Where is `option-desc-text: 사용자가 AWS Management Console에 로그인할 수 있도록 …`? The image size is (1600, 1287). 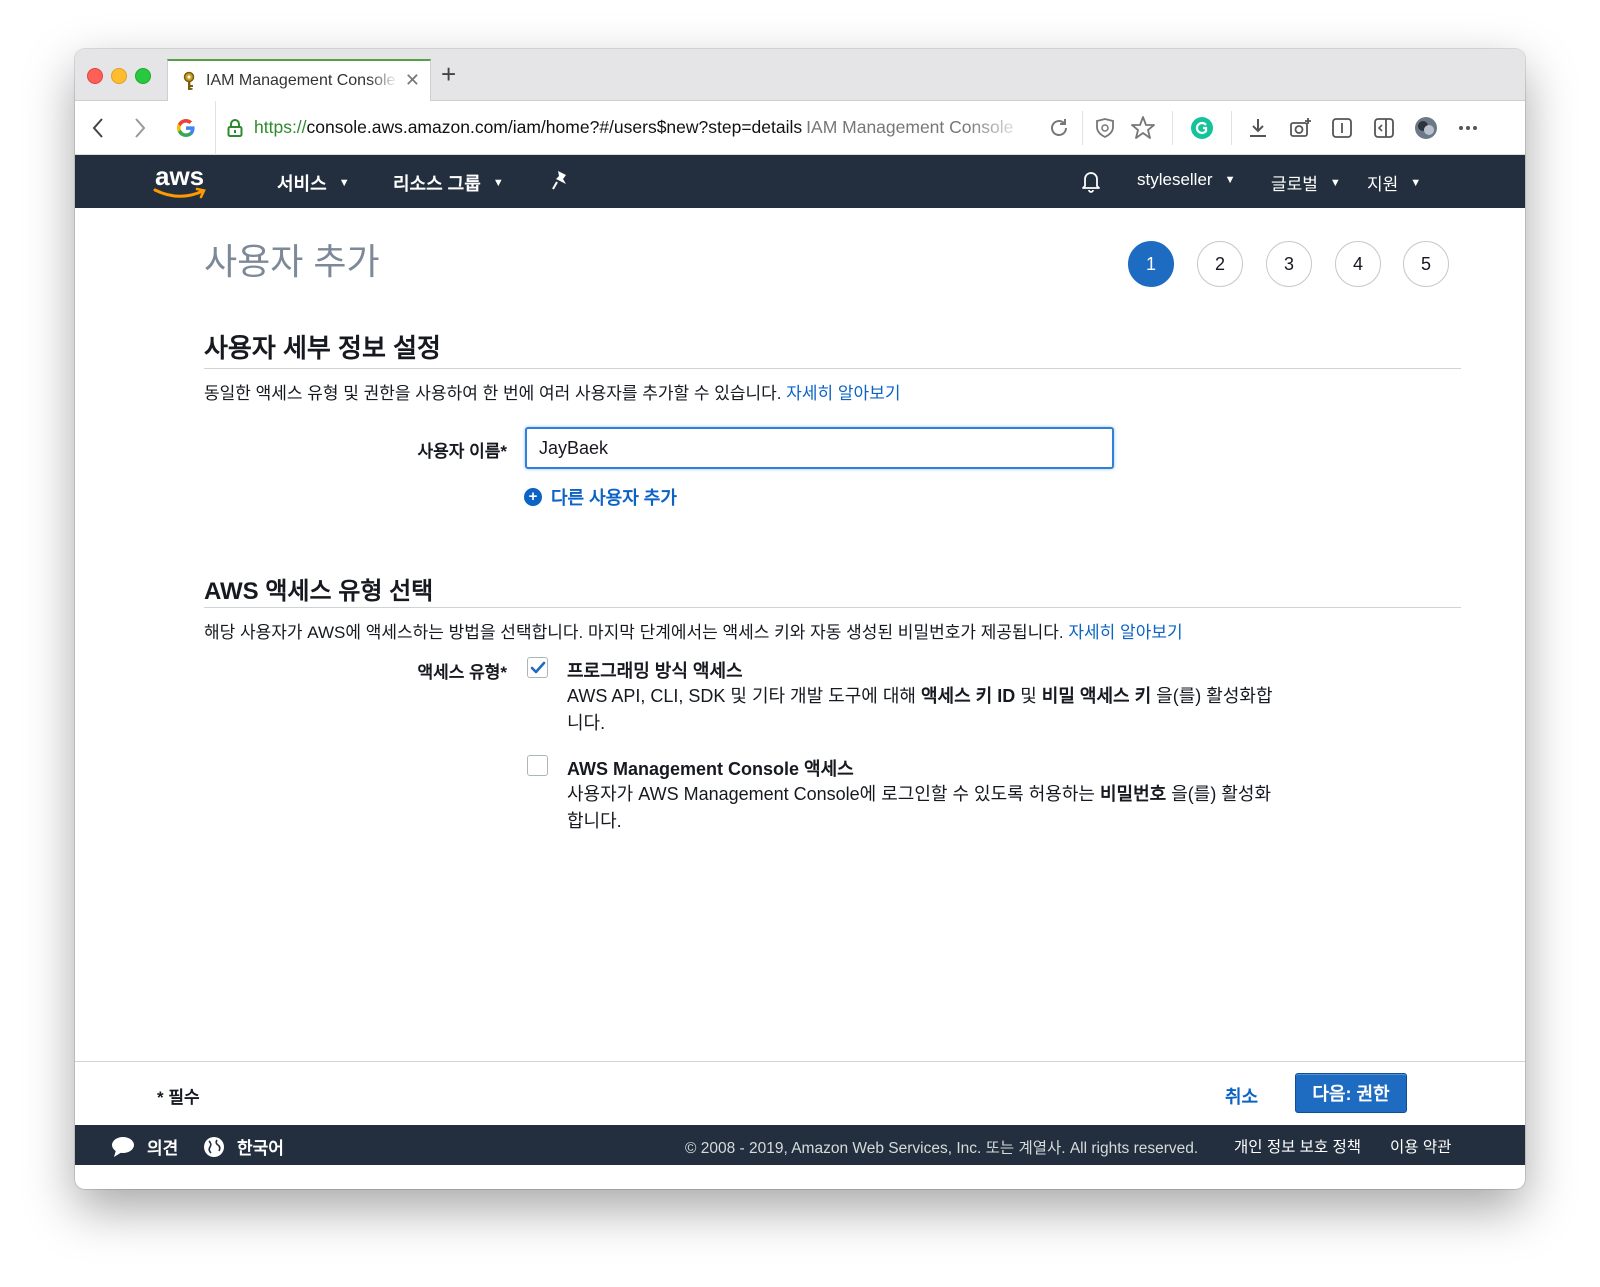
option-desc-text: 사용자가 AWS Management Console에 로그인할 수 있도록 … is located at coordinates (833, 794).